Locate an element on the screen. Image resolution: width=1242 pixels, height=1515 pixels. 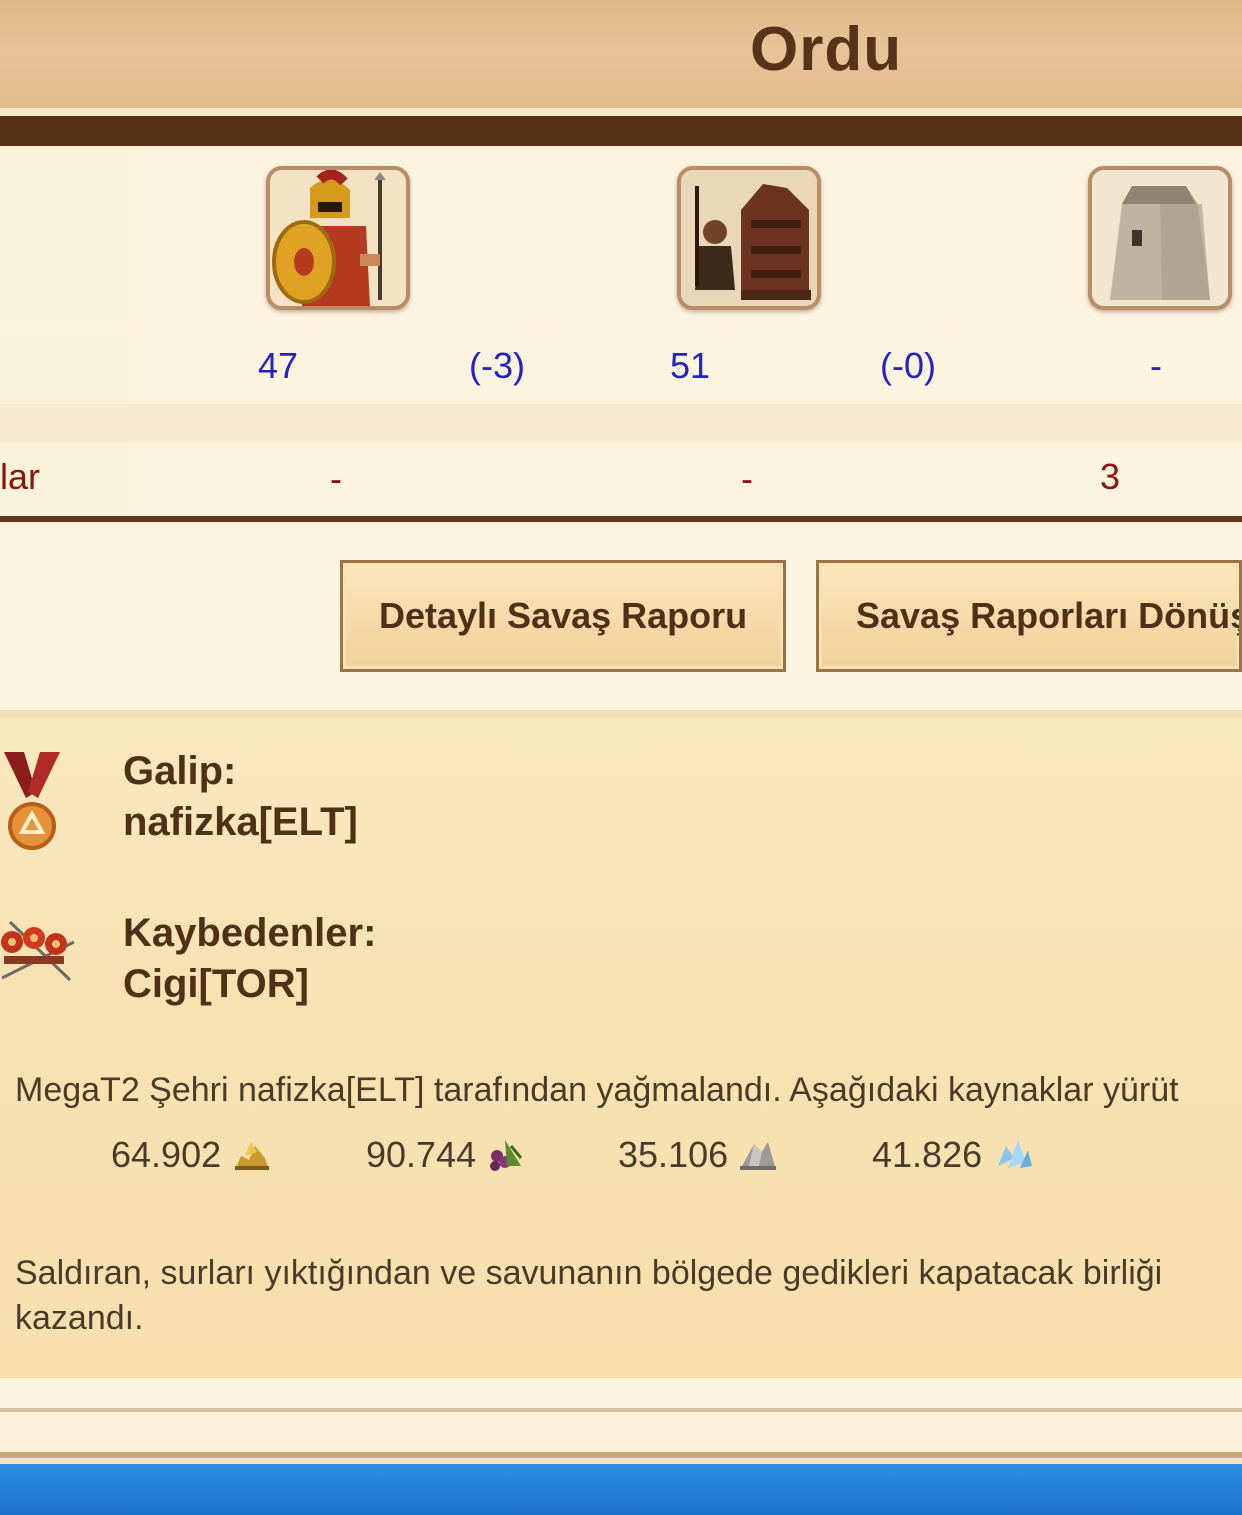
page-title: Ordu is located at coordinates (826, 49).